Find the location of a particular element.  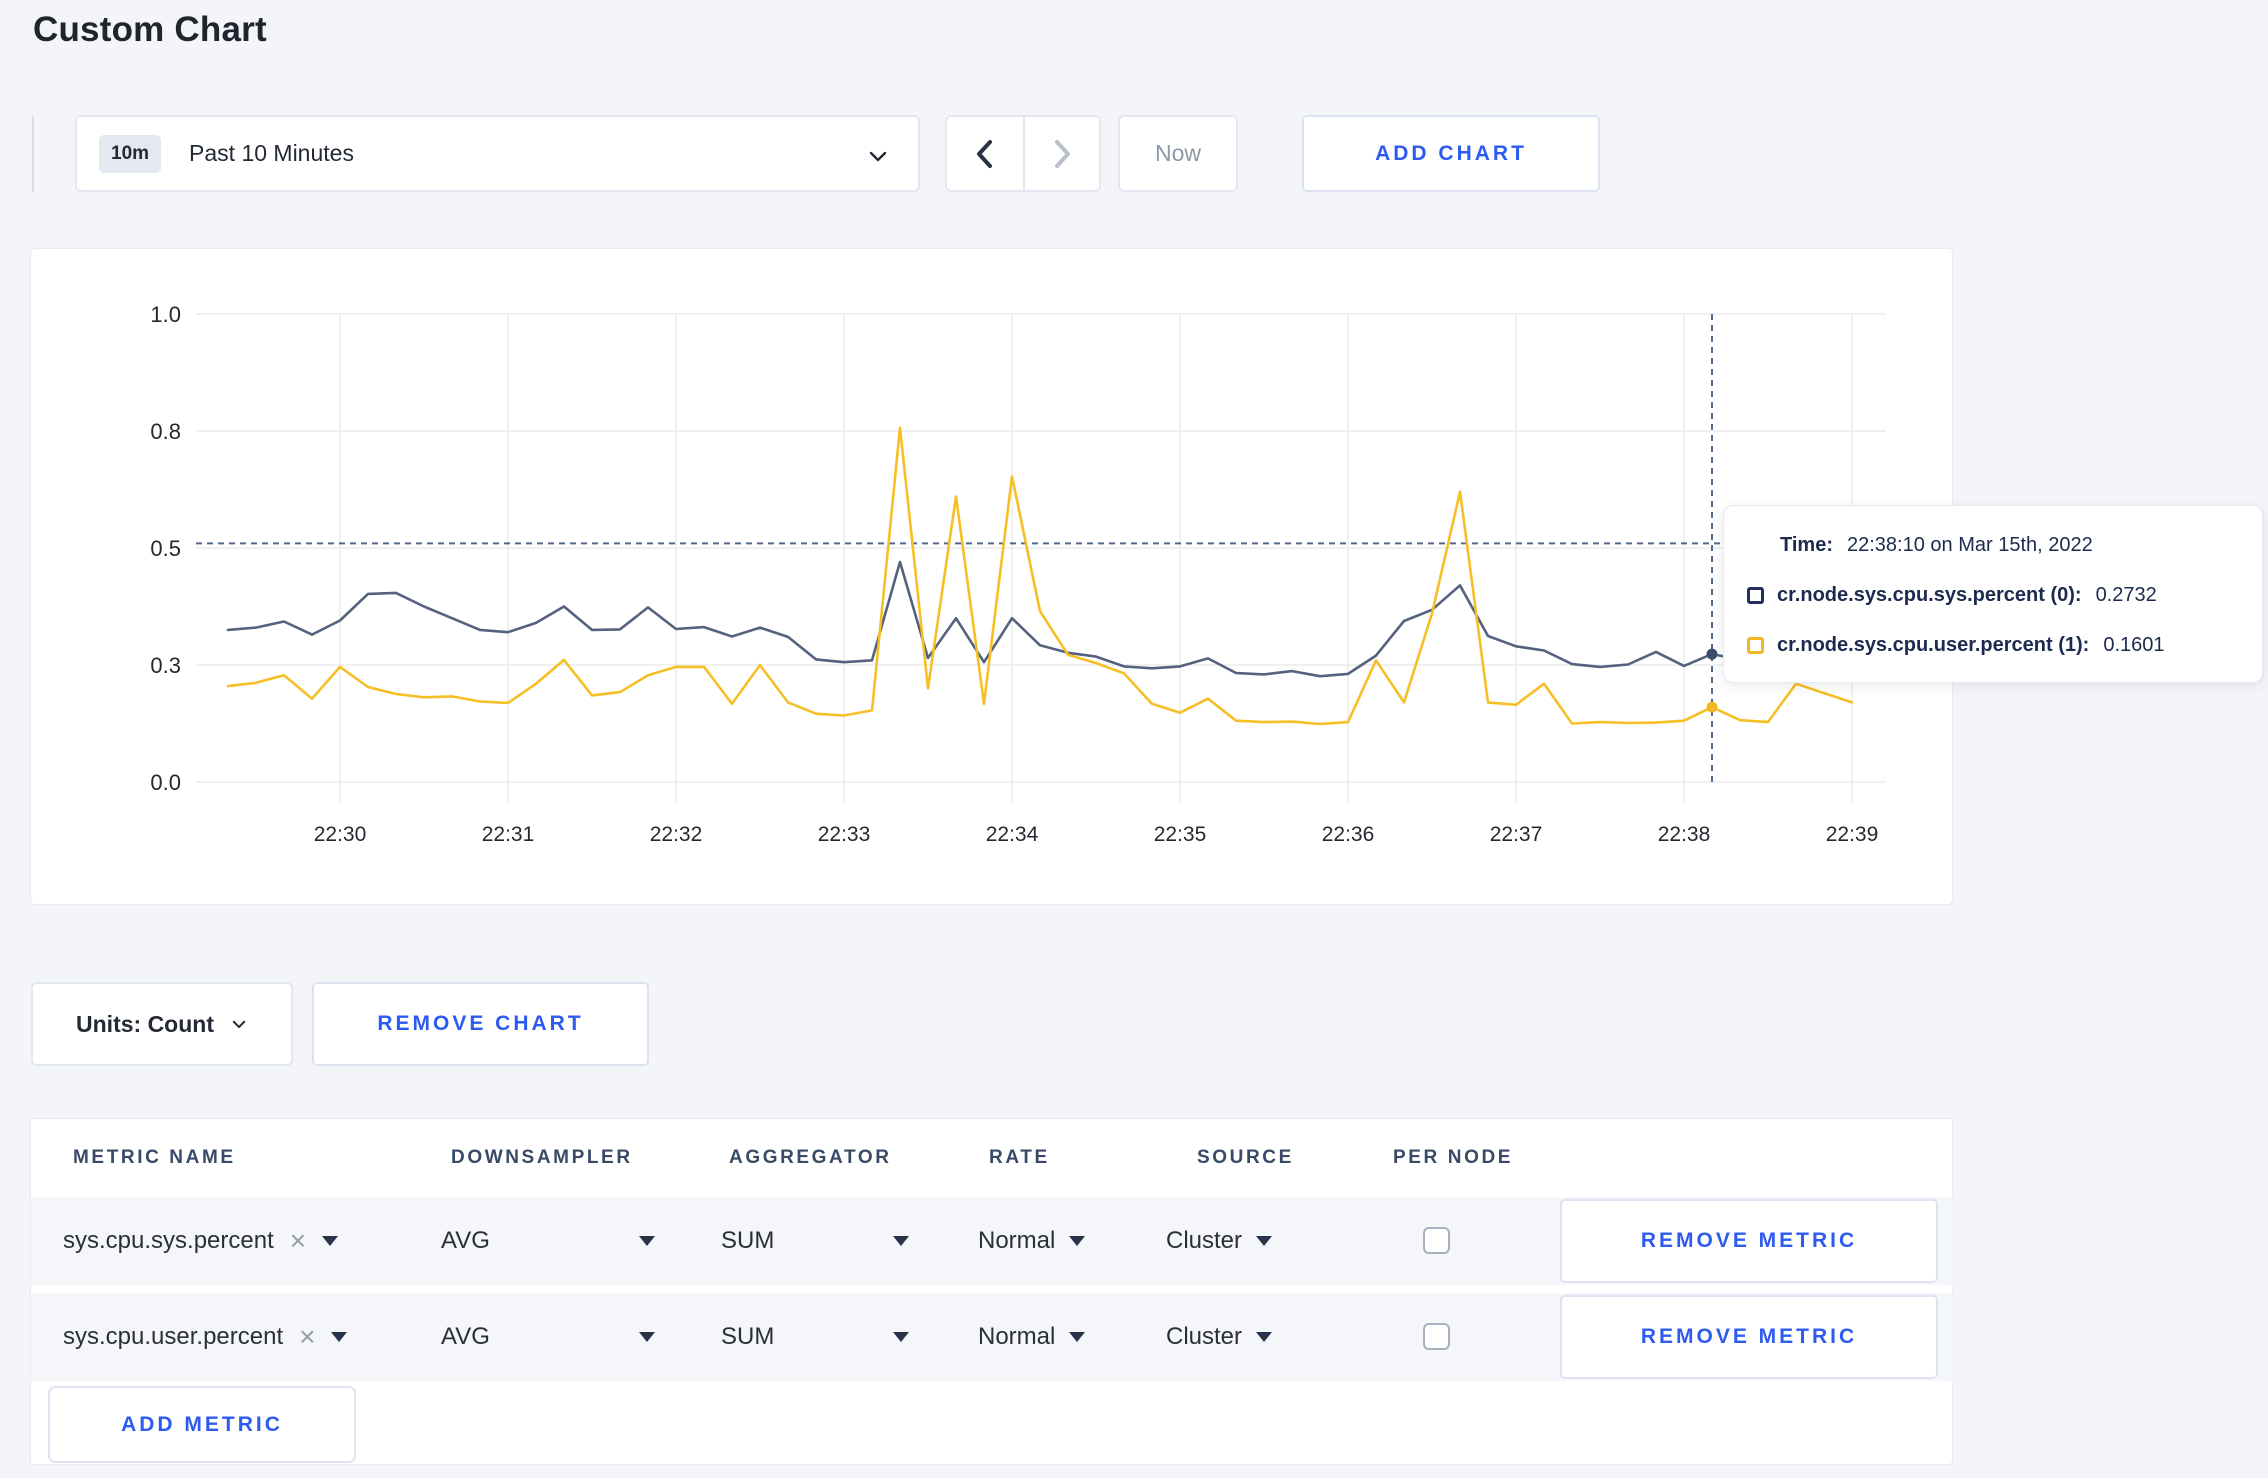

tooltip-time-value: 22:38:10 on Mar 15th, 2022 is located at coordinates (1969, 545).